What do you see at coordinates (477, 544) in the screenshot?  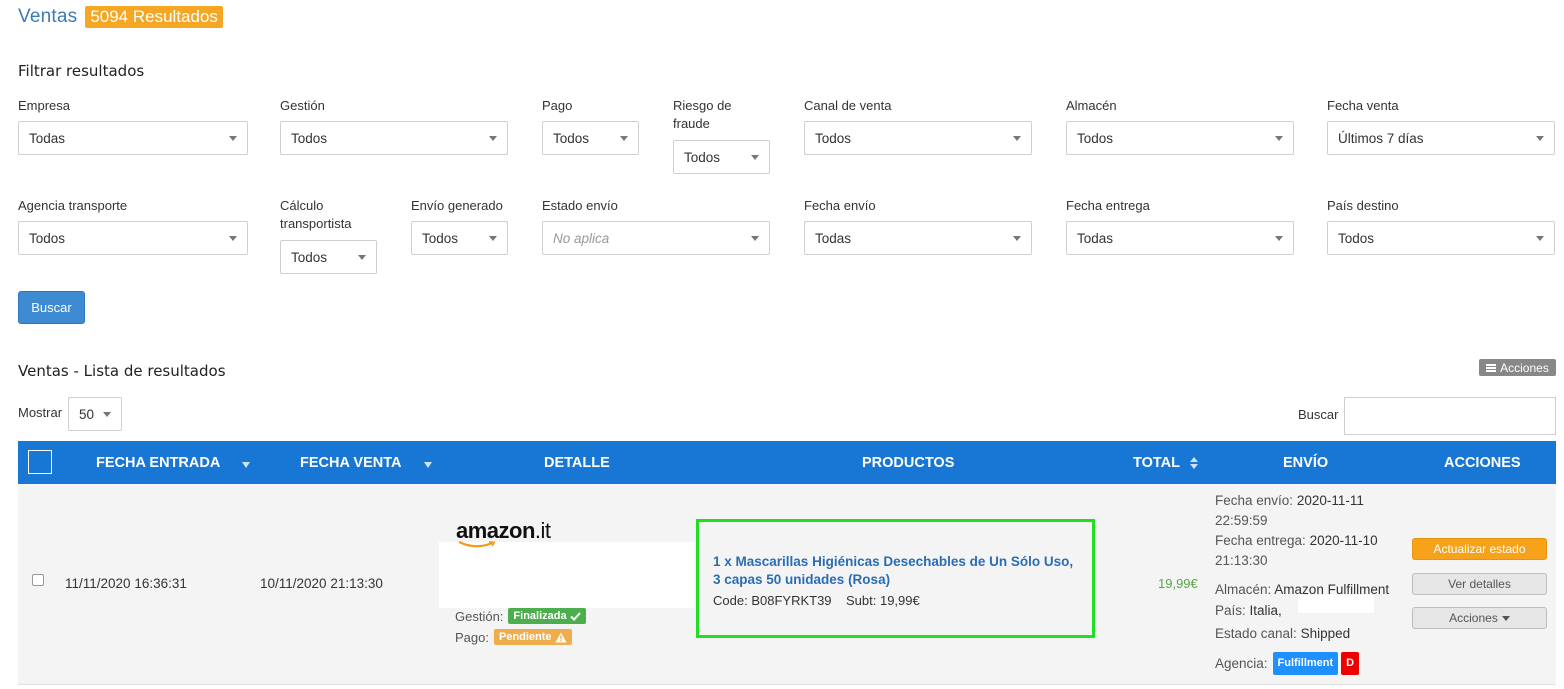 I see `amazon-smile-icon` at bounding box center [477, 544].